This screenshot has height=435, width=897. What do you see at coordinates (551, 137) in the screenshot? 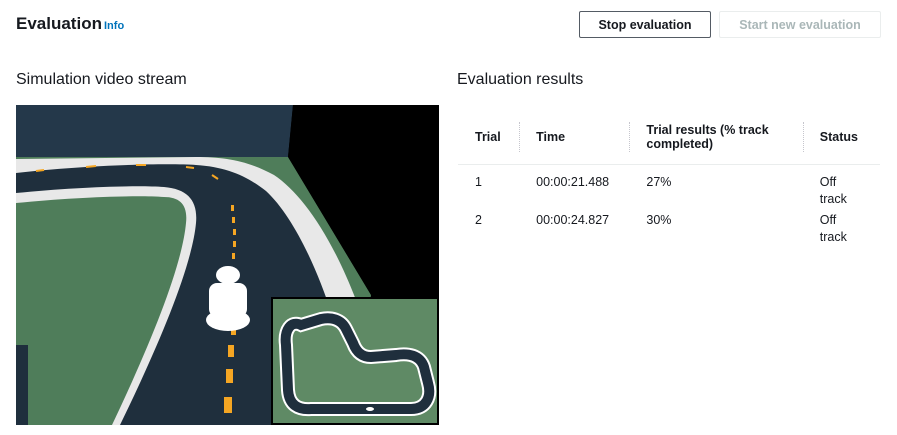
I see `column-header-time-label: Time` at bounding box center [551, 137].